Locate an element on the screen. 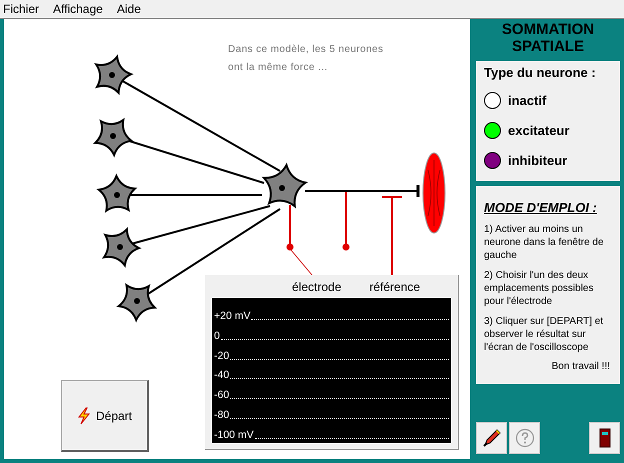 The image size is (624, 463). menu-item: Affichage is located at coordinates (78, 9).